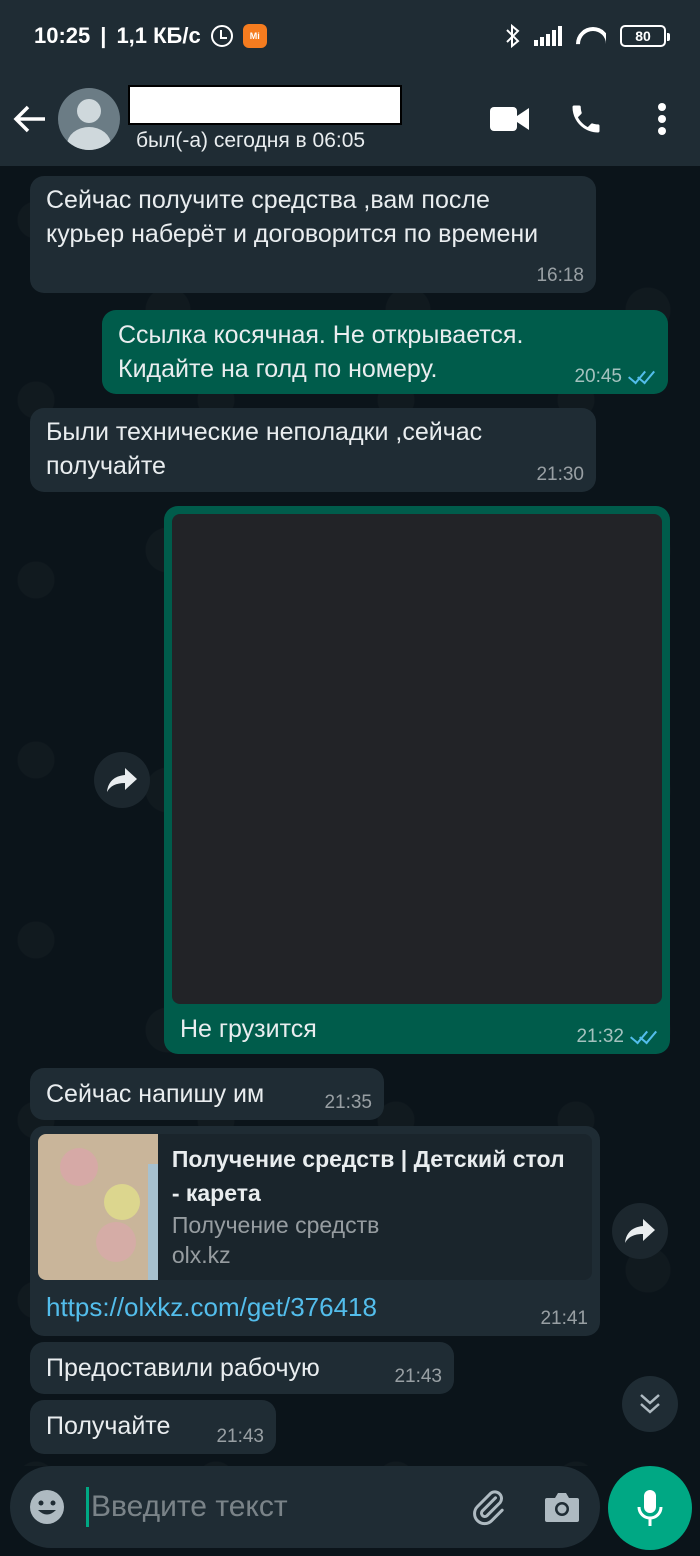 Image resolution: width=700 pixels, height=1556 pixels. I want to click on video-call-button, so click(510, 119).